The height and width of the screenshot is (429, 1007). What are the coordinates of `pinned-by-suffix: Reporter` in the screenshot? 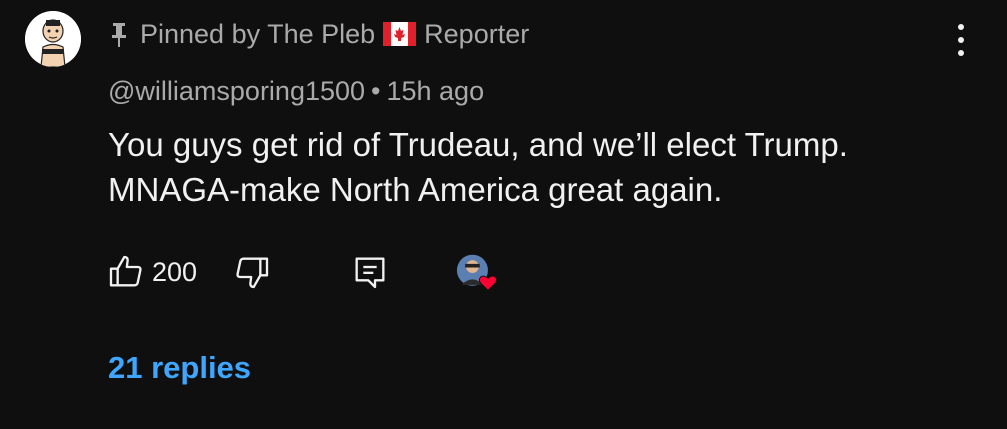 It's located at (477, 33).